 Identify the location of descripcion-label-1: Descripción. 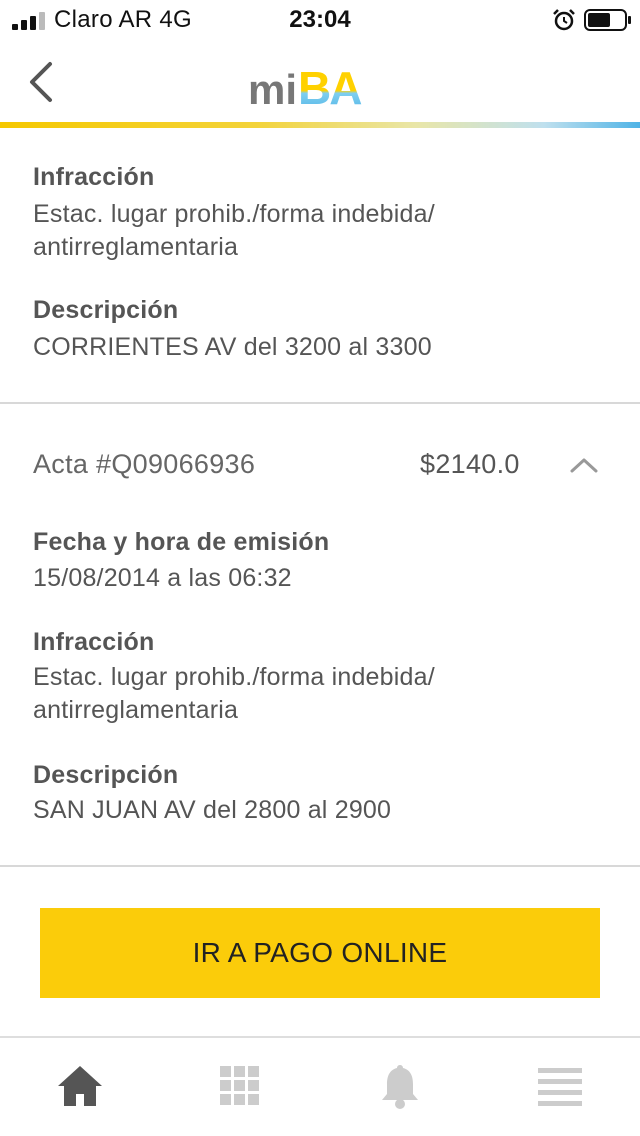
(106, 310).